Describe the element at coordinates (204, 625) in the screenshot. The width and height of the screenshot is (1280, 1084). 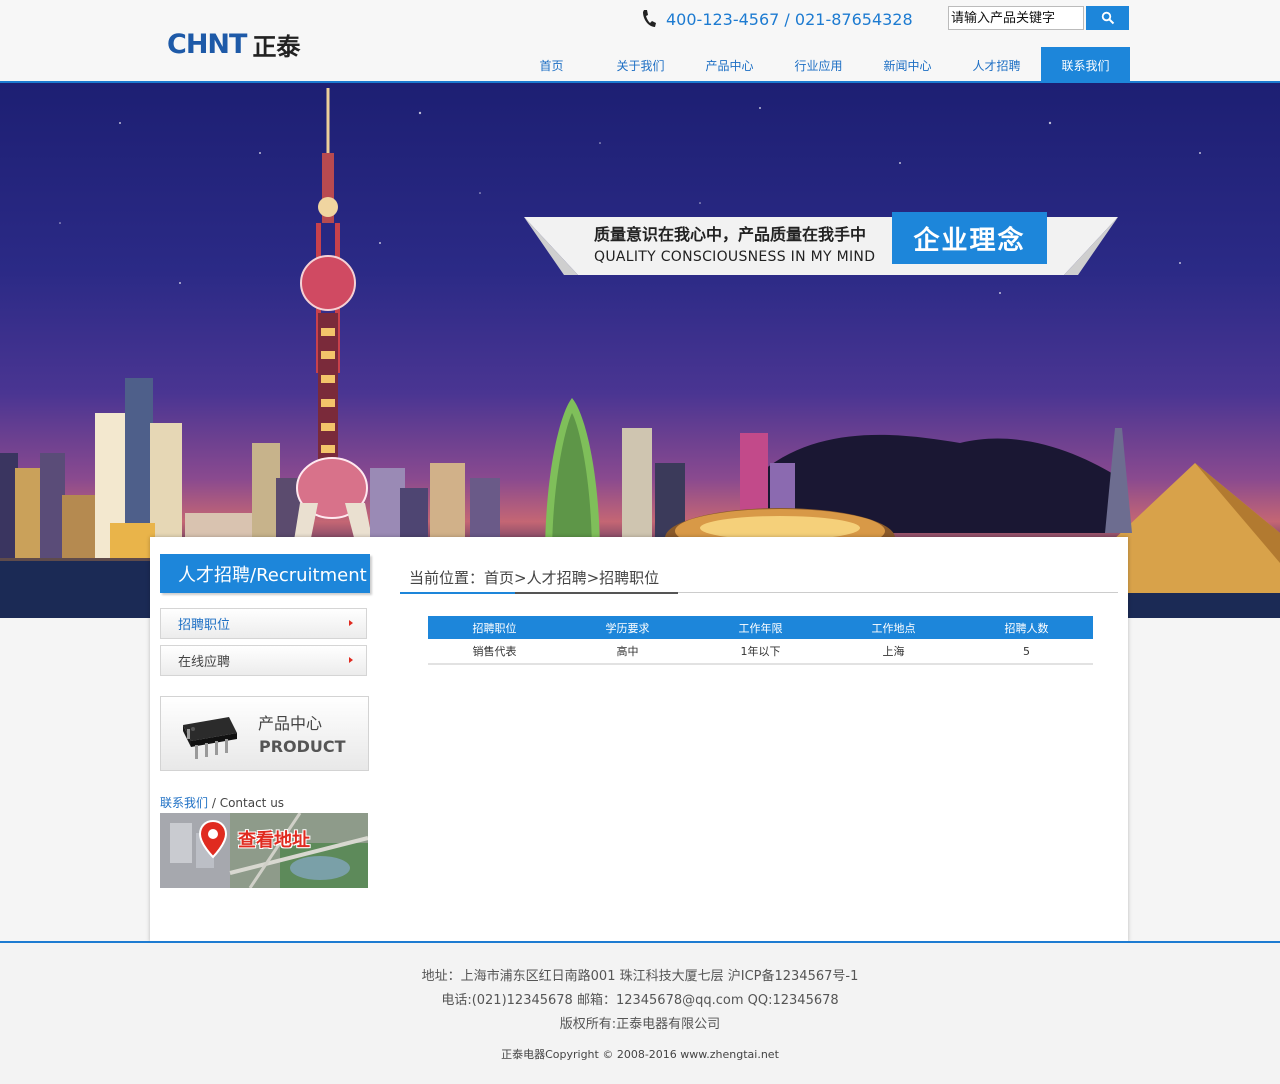
I see `sidebar-item-label: 招聘职位` at that location.